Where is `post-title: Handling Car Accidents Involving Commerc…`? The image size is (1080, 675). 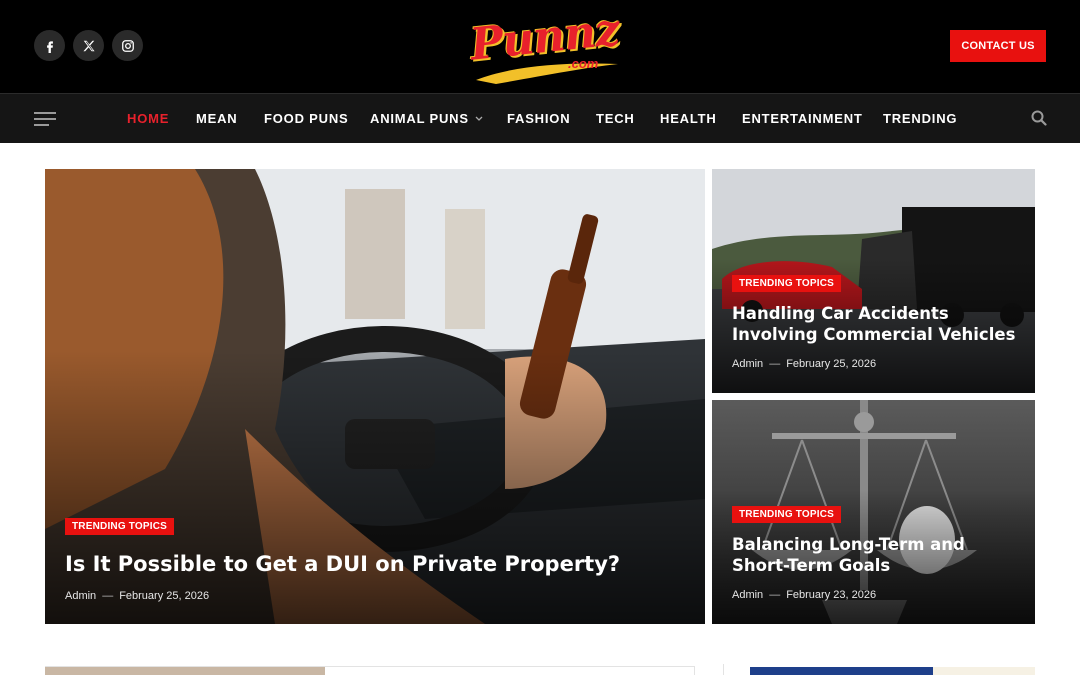 post-title: Handling Car Accidents Involving Commerc… is located at coordinates (877, 324).